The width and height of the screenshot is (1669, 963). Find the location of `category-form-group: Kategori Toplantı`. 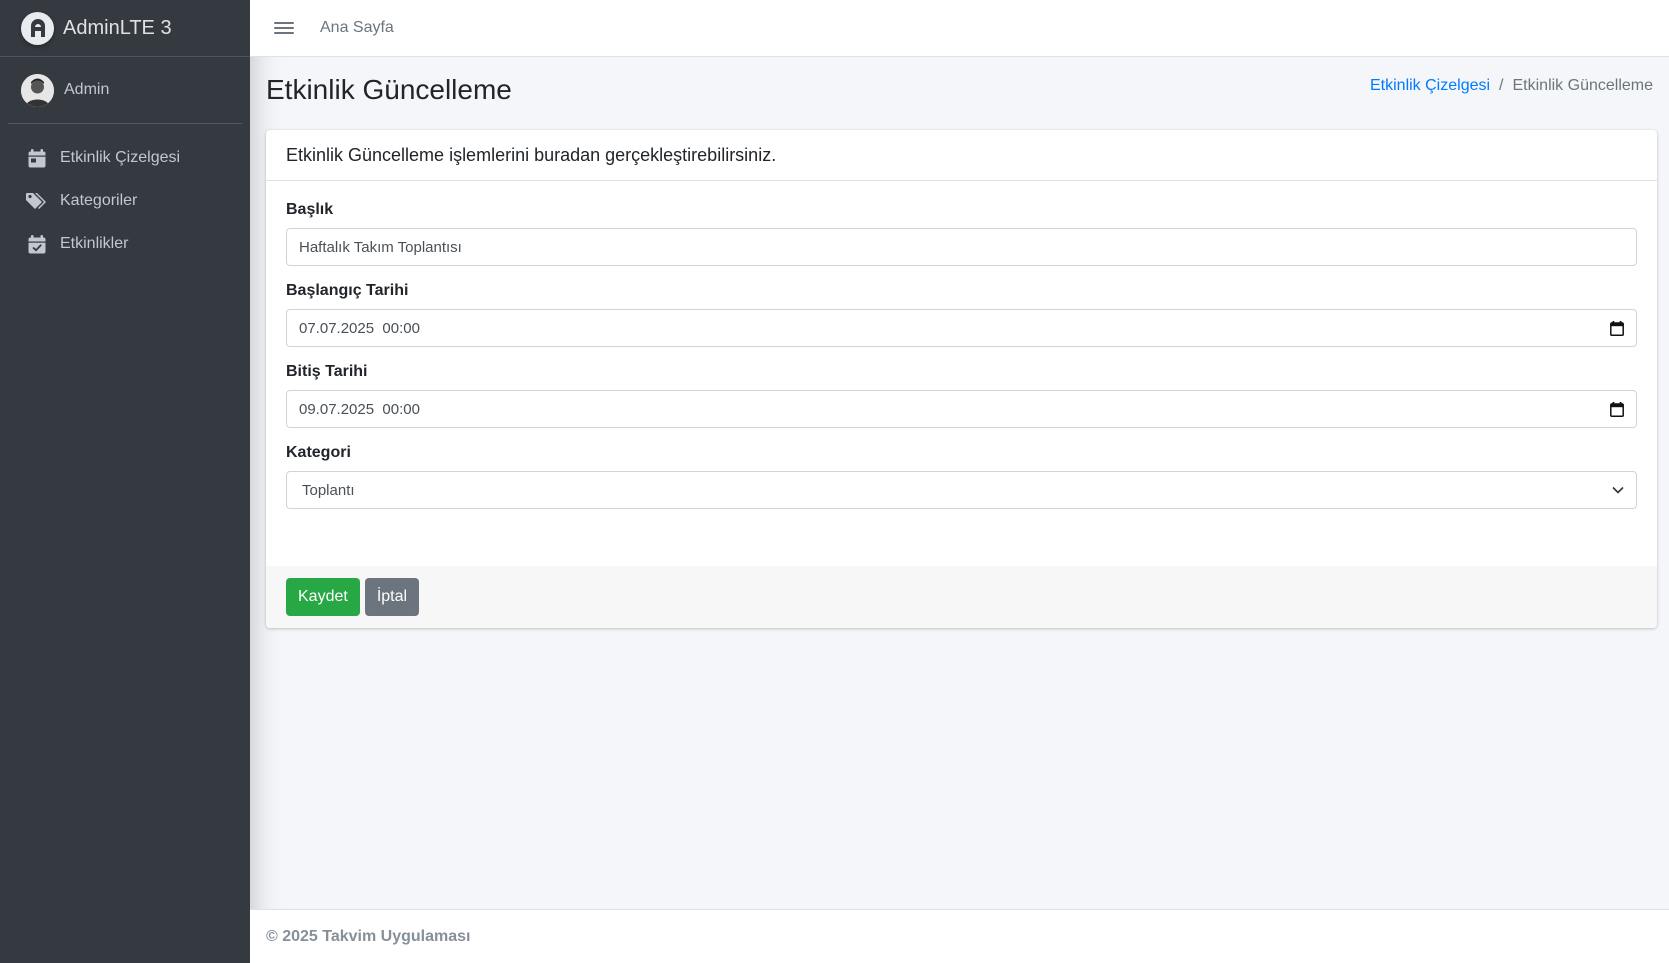

category-form-group: Kategori Toplantı is located at coordinates (961, 476).